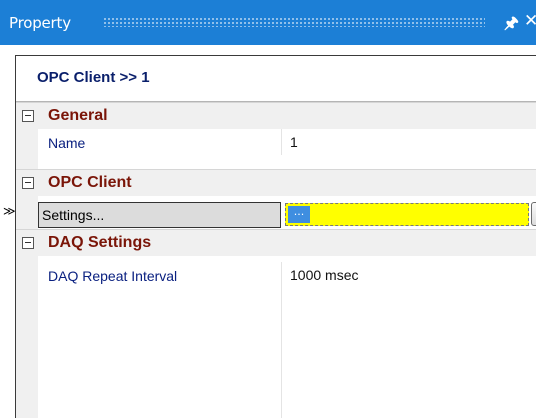 This screenshot has width=536, height=418. What do you see at coordinates (113, 276) in the screenshot?
I see `property-name: DAQ Repeat Interval` at bounding box center [113, 276].